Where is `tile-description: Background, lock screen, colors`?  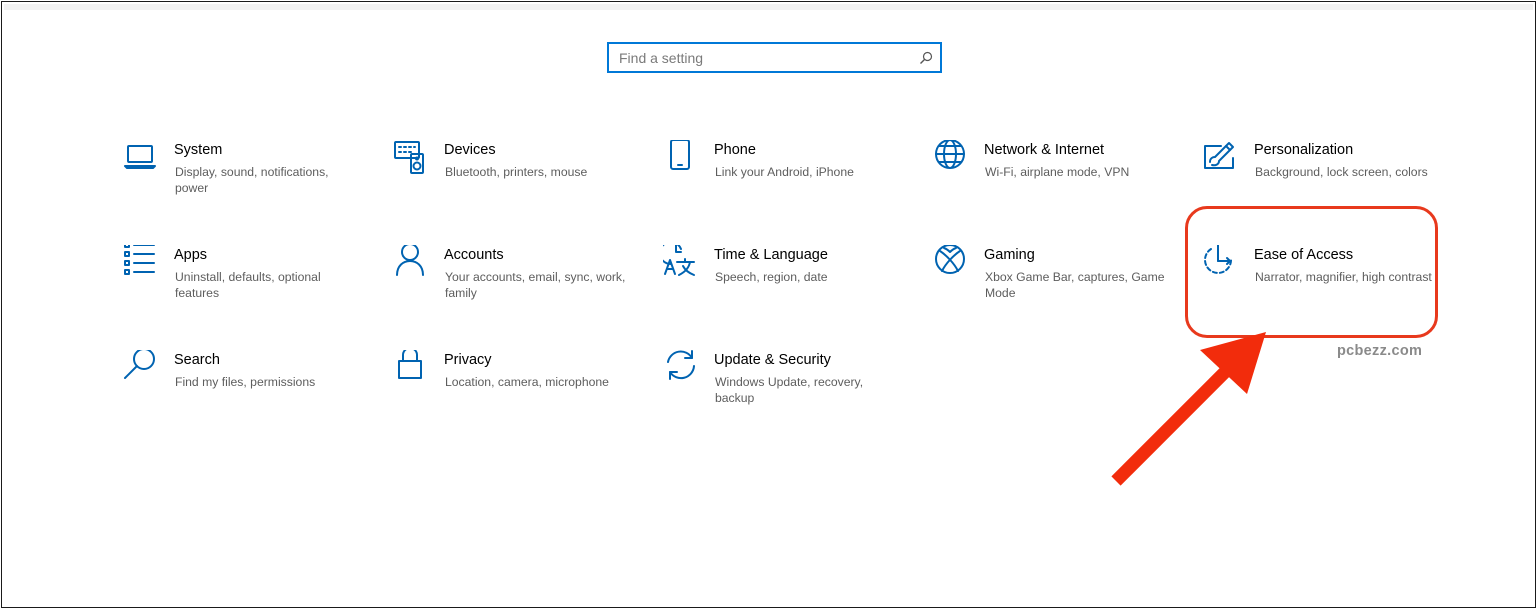
tile-description: Background, lock screen, colors is located at coordinates (1341, 172).